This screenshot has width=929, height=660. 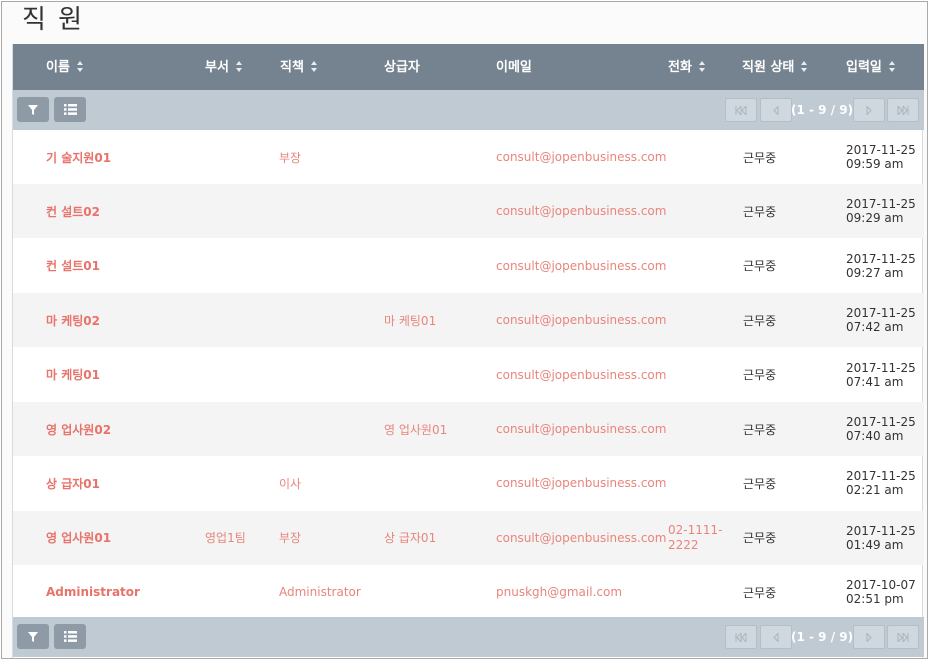 I want to click on column-header-email: 이메일, so click(x=514, y=67).